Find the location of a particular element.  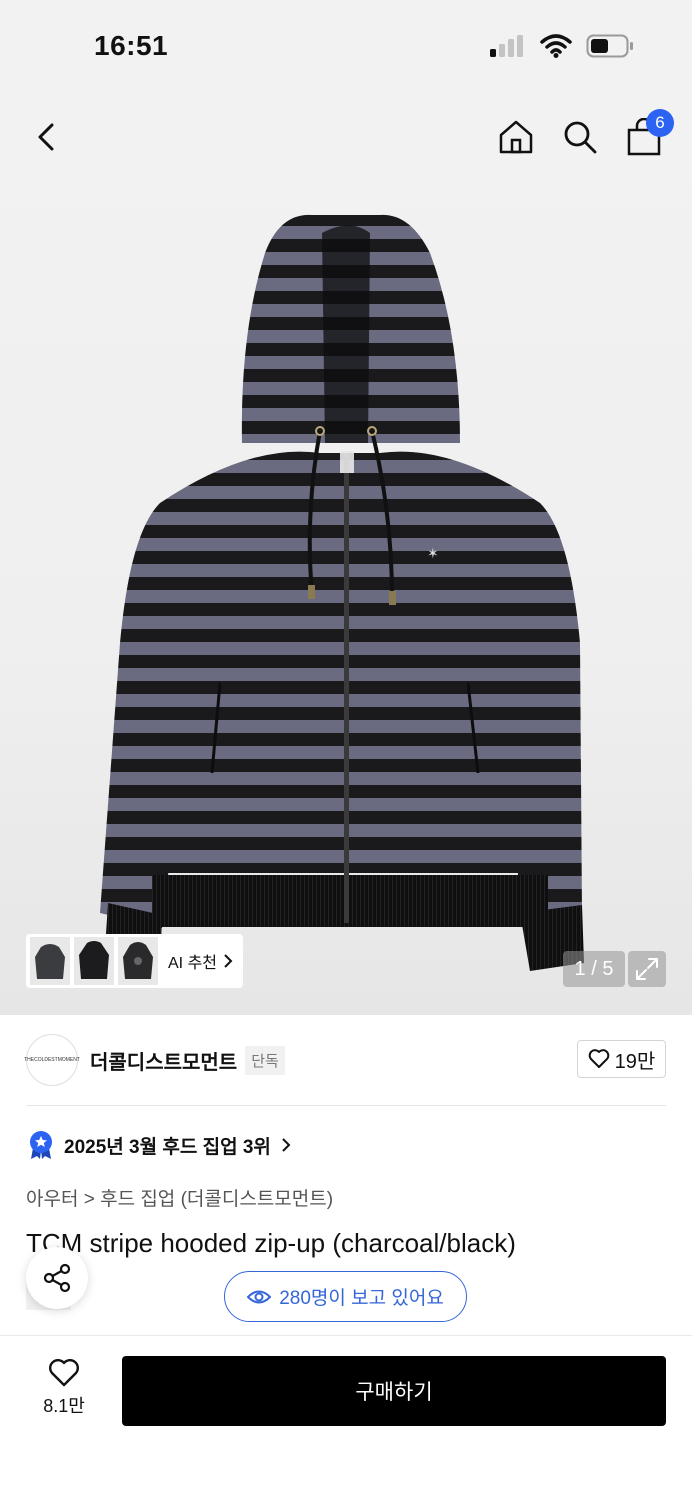

expand-image-button is located at coordinates (647, 969).